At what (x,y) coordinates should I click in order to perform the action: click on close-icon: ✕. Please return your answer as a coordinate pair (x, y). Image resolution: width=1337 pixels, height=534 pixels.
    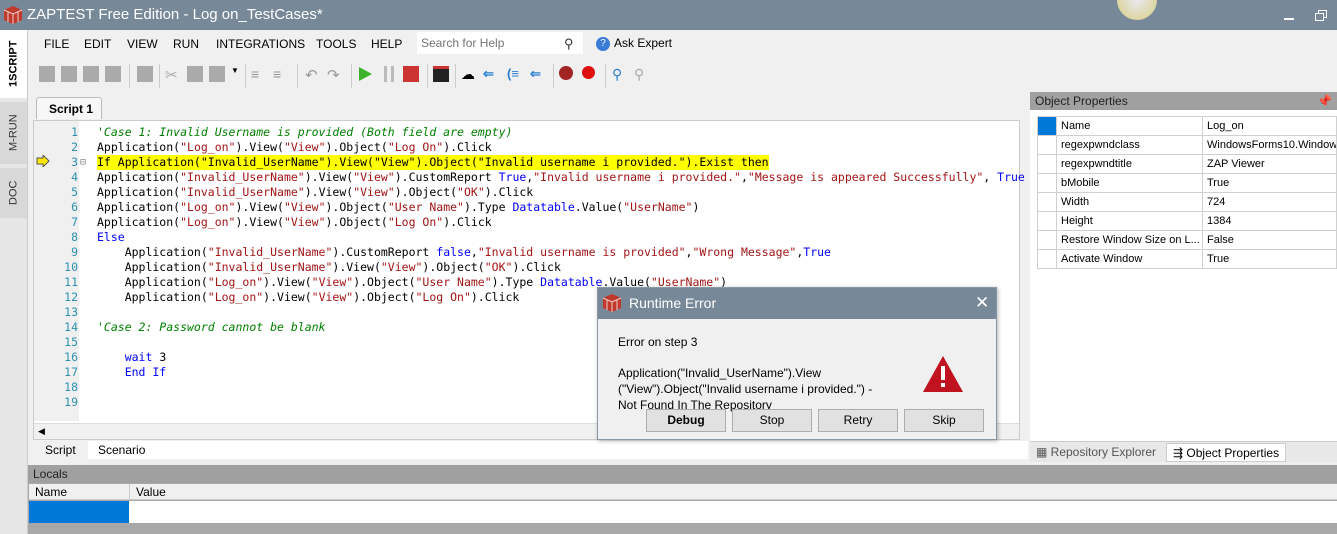
    Looking at the image, I should click on (982, 303).